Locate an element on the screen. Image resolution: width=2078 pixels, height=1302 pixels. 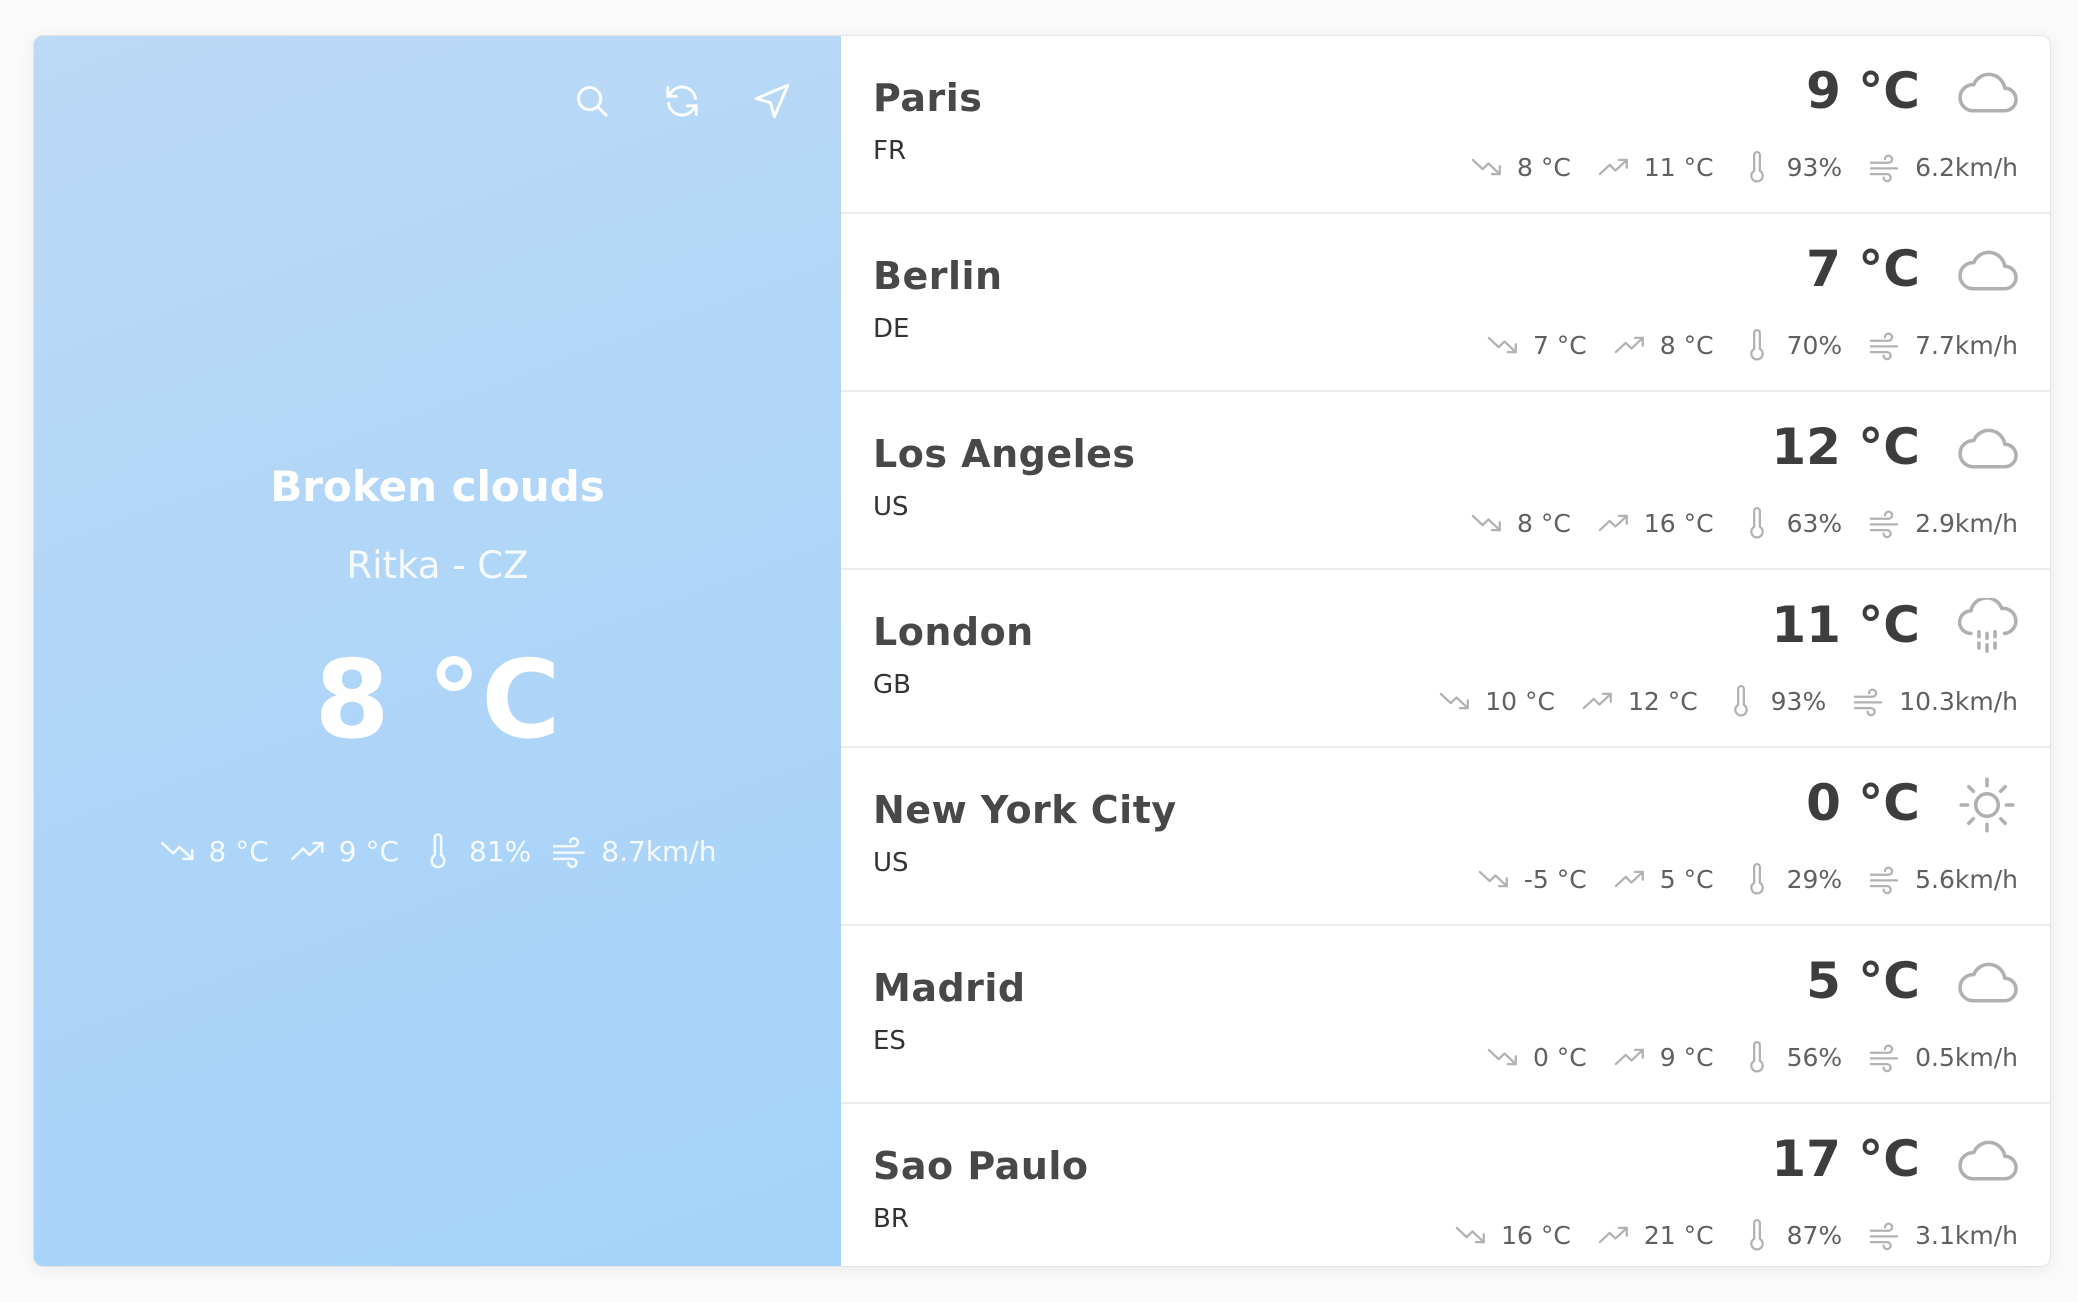
stat-humidity: 56% is located at coordinates (1791, 1057).